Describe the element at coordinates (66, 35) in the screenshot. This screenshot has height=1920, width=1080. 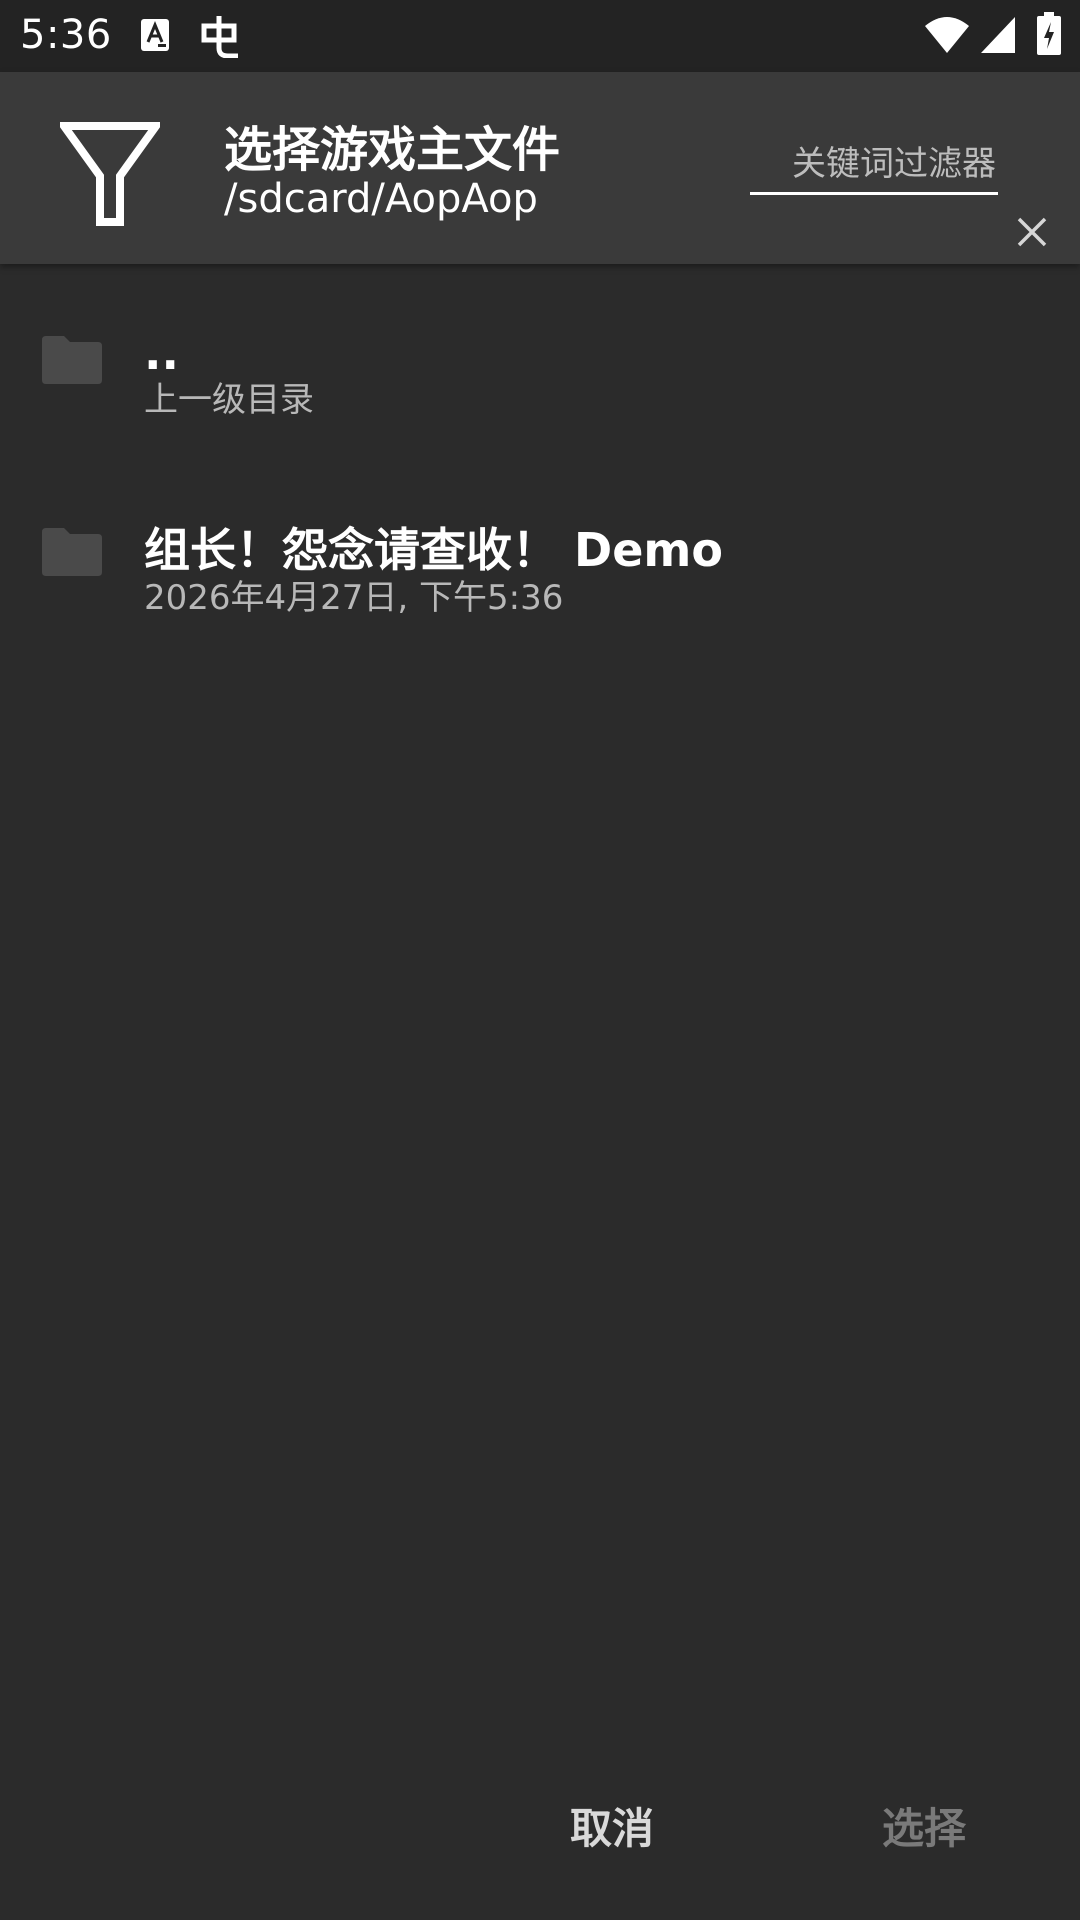
I see `status-time: 5:36` at that location.